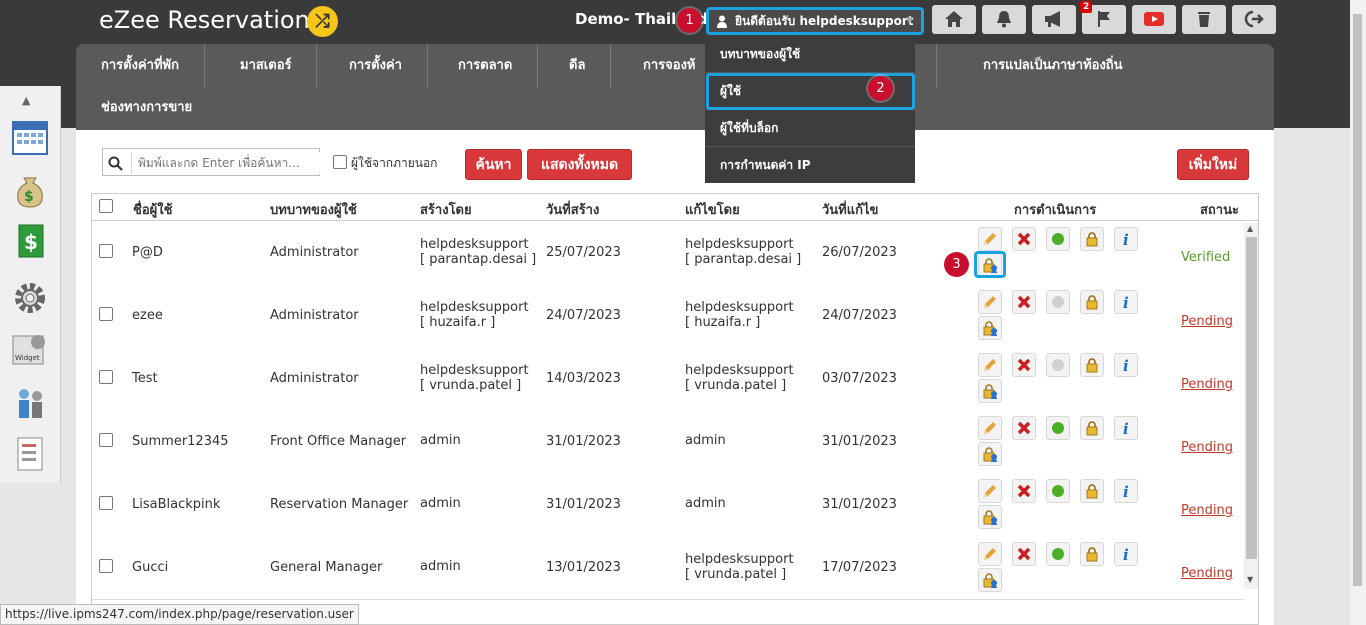 The image size is (1366, 625). I want to click on gear-icon, so click(30, 298).